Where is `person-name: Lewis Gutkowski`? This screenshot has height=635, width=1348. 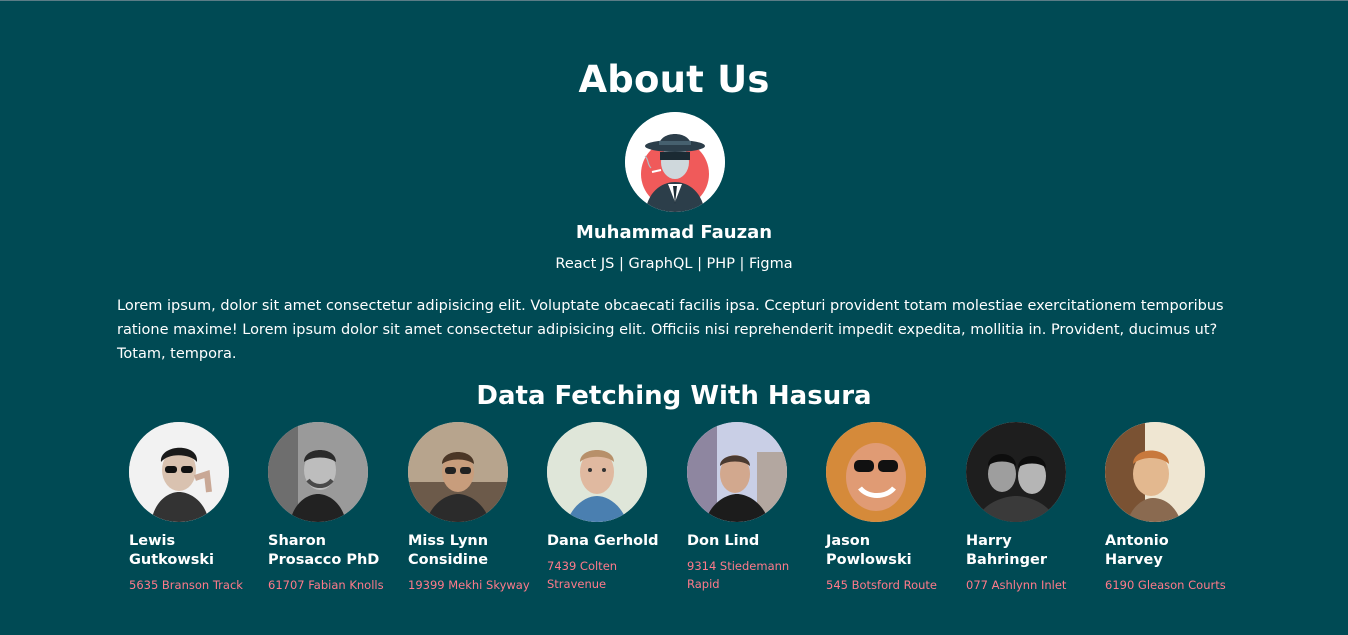
person-name: Lewis Gutkowski is located at coordinates (172, 550).